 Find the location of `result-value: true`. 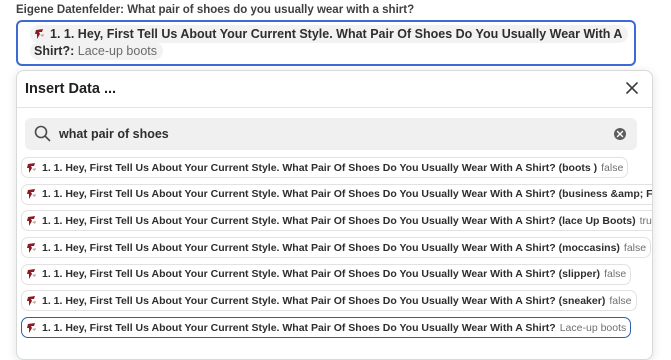

result-value: true is located at coordinates (645, 220).